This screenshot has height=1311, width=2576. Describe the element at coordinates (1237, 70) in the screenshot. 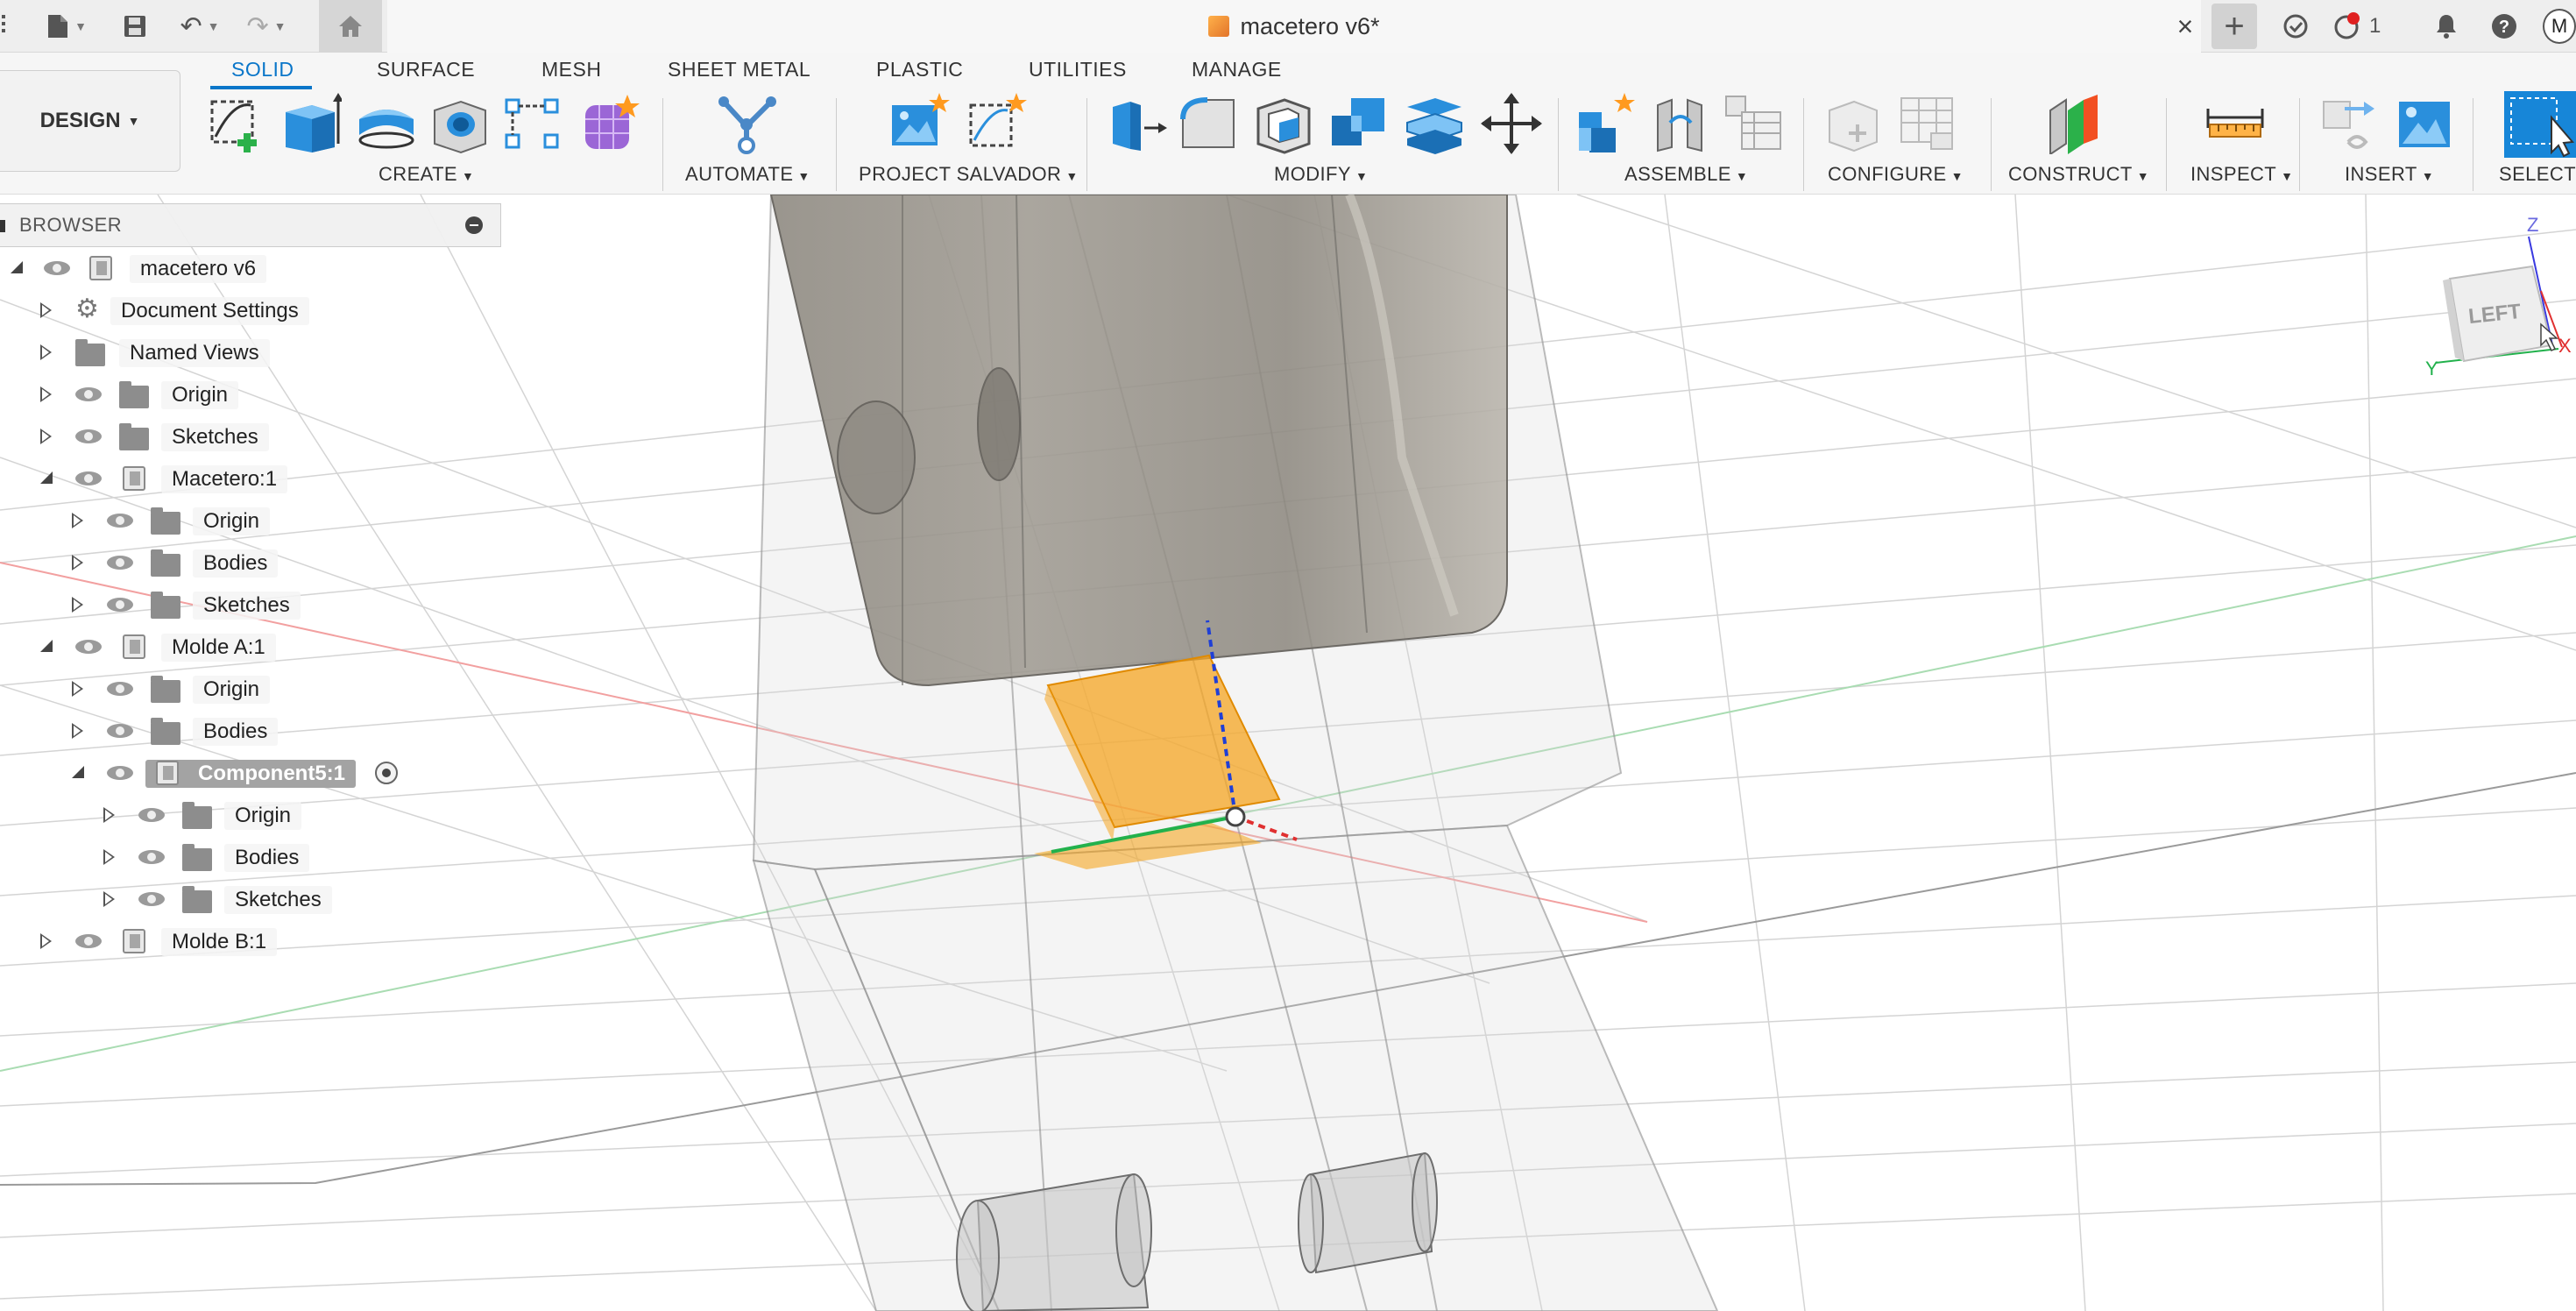

I see `tab-manage: MANAGE` at that location.